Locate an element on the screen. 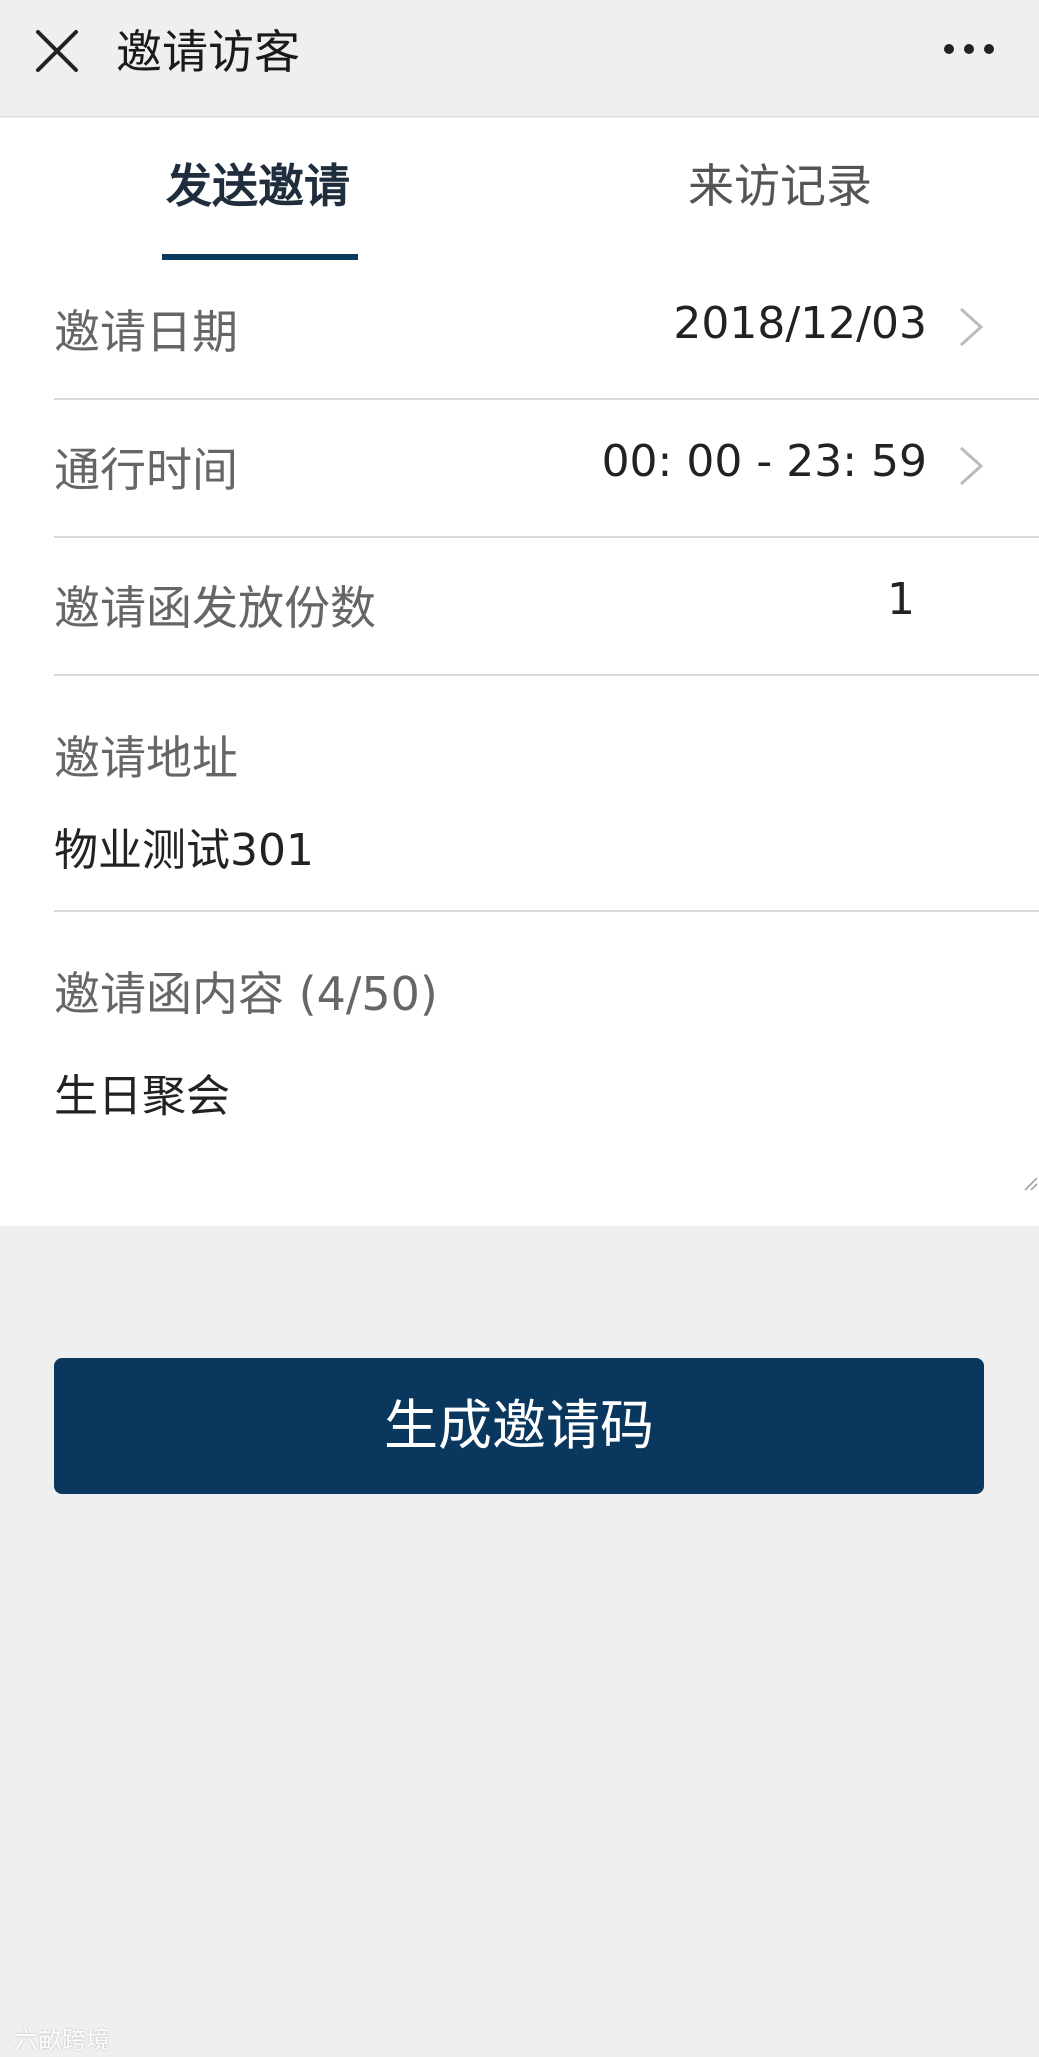  title-bar: 邀请访客 is located at coordinates (519, 58).